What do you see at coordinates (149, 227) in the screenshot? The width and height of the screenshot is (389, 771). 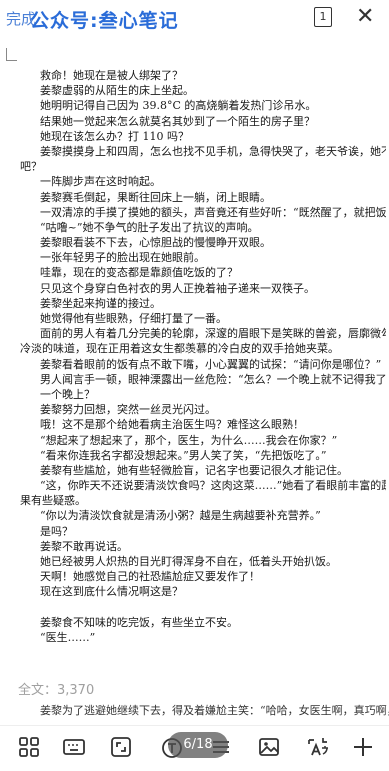 I see `document-line: “咕噜~”她不争气的肚子发出了抗议的声响。` at bounding box center [149, 227].